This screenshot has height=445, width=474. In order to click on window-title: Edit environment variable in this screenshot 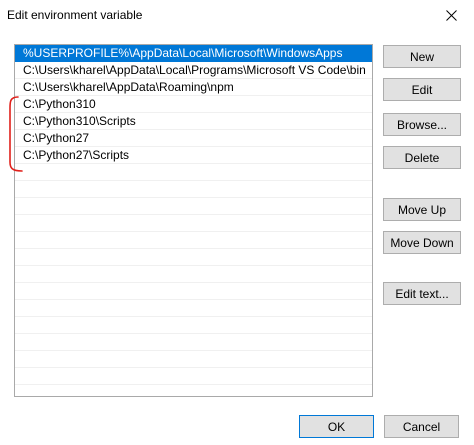, I will do `click(75, 15)`.